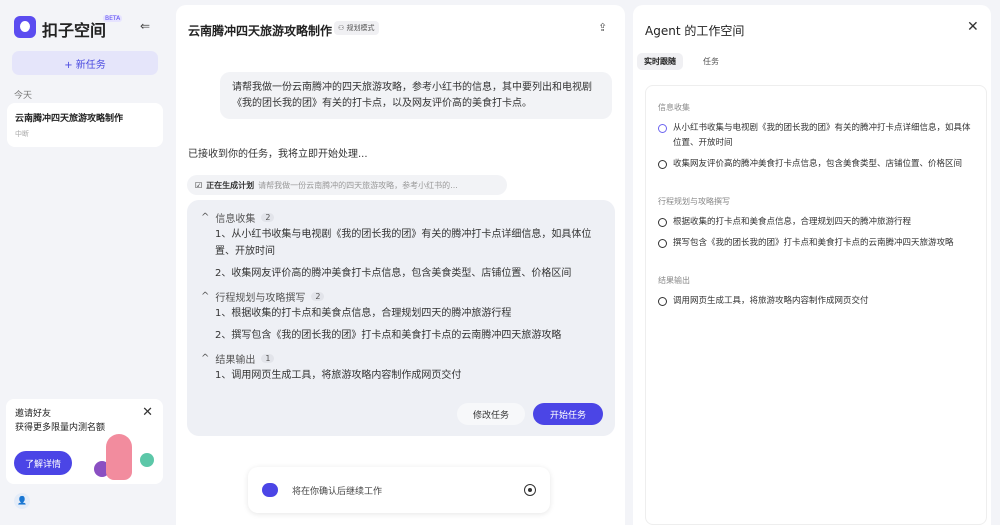 Image resolution: width=1000 pixels, height=525 pixels. I want to click on beta-badge: BETA, so click(113, 18).